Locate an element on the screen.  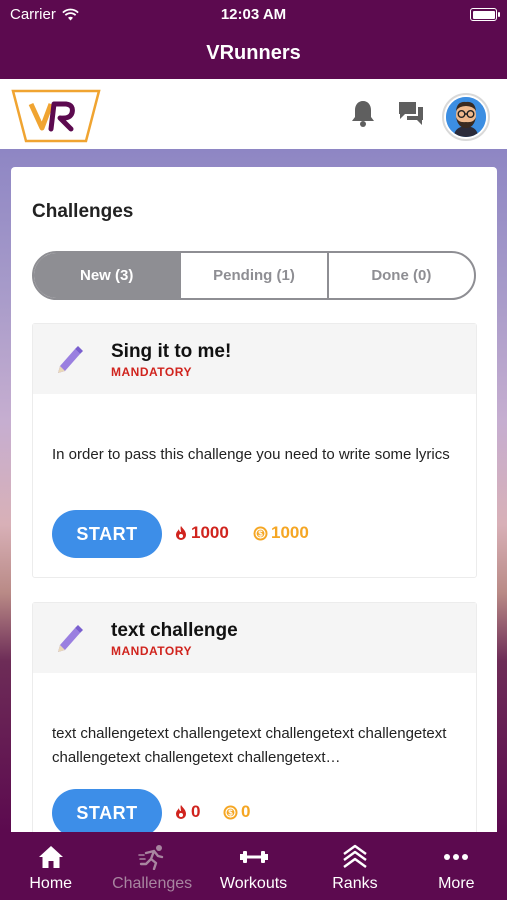
fire-points-value: 0 is located at coordinates (196, 811).